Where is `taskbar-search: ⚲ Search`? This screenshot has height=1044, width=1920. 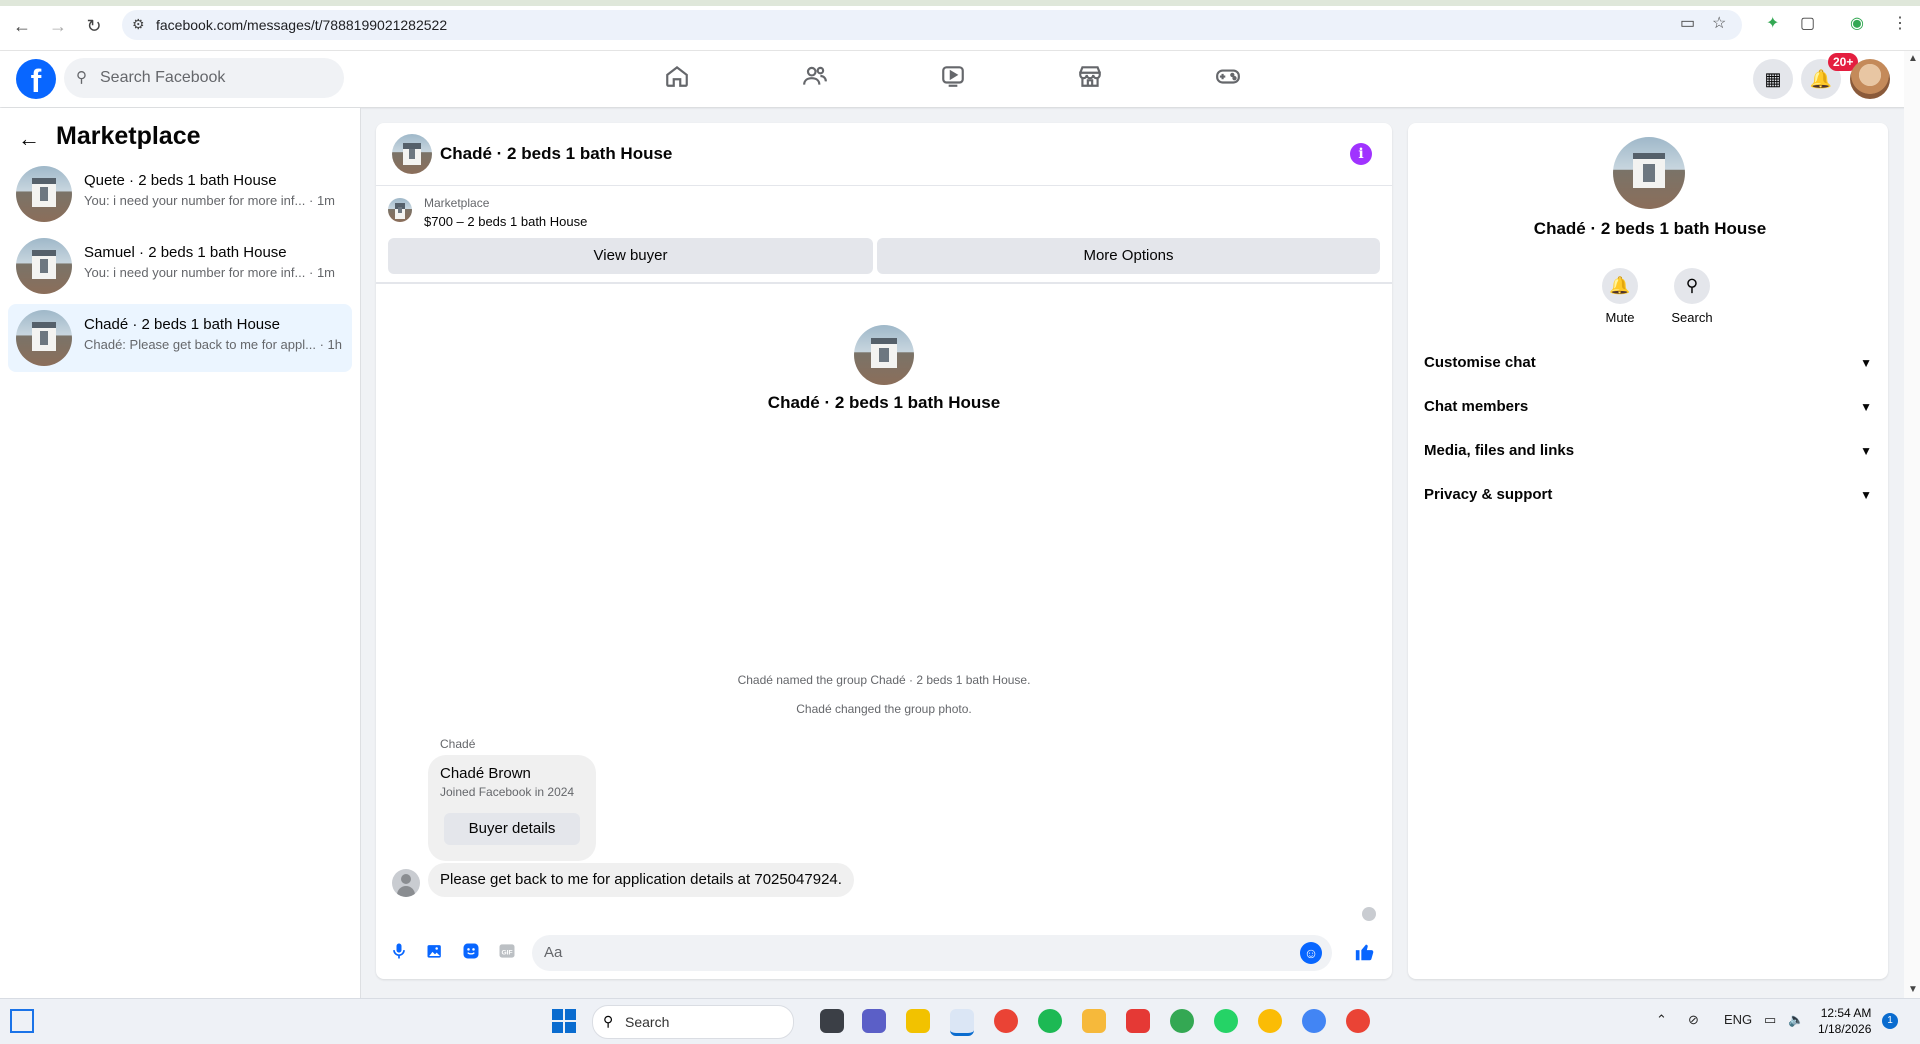 taskbar-search: ⚲ Search is located at coordinates (693, 1022).